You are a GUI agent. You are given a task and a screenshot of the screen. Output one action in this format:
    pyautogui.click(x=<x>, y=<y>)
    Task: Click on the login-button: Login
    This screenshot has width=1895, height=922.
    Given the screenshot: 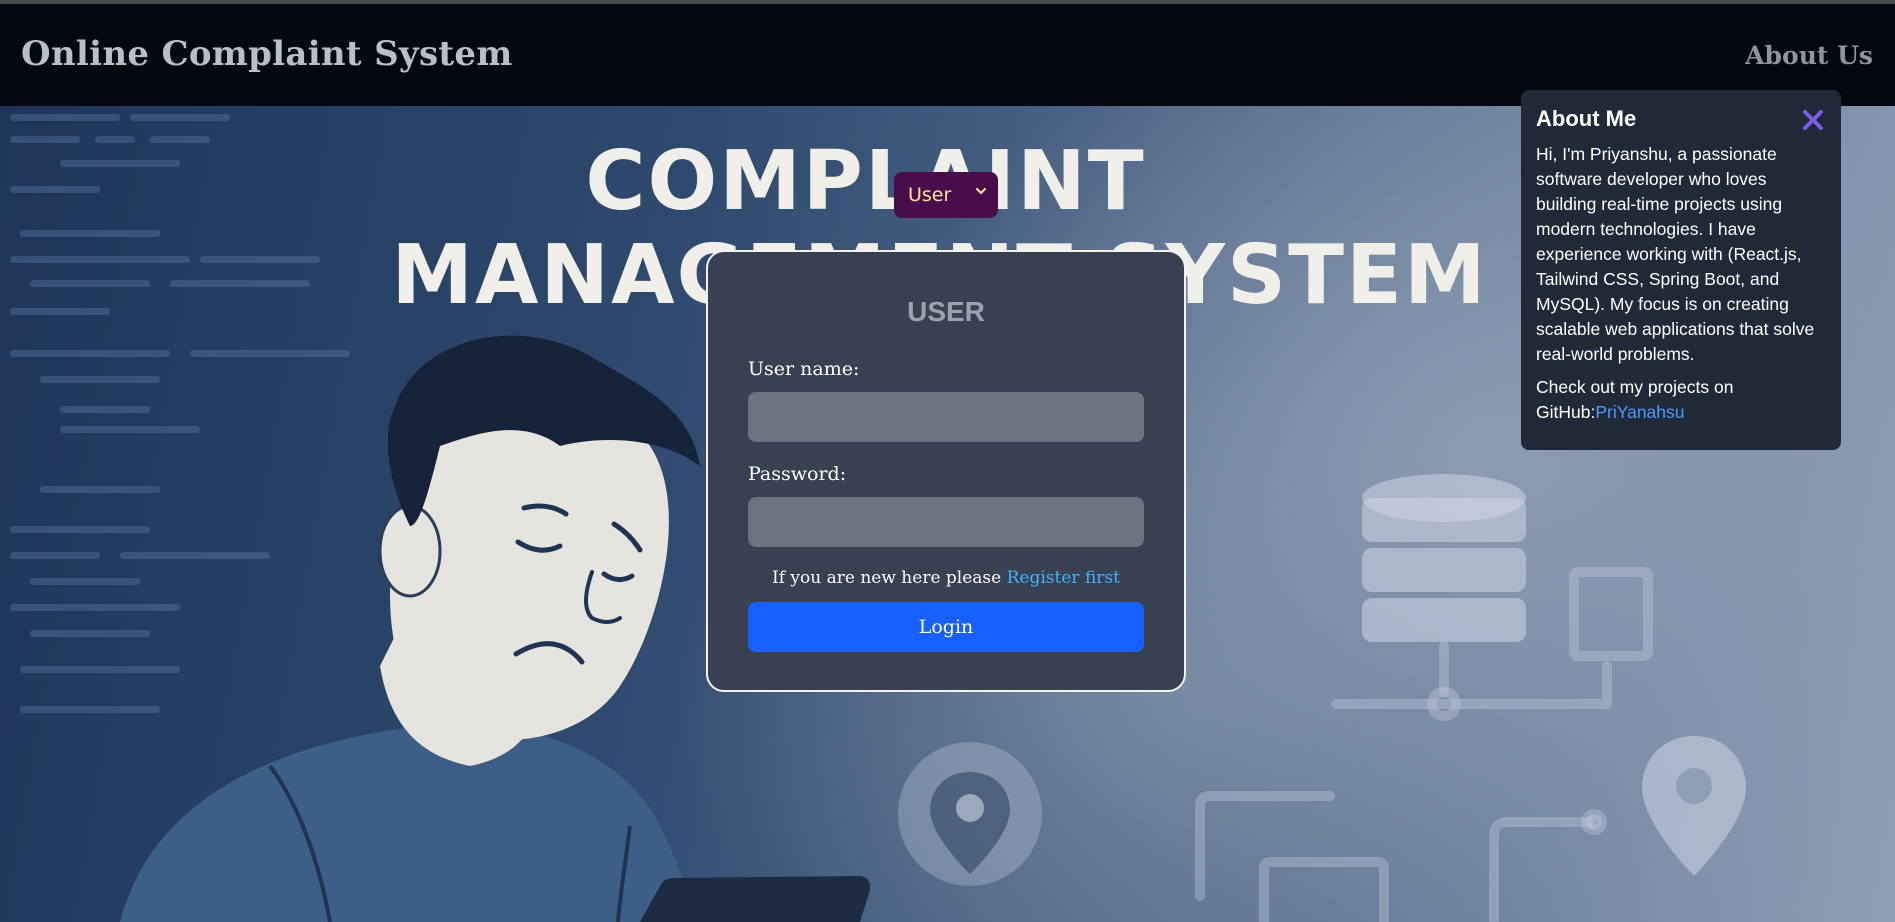 What is the action you would take?
    pyautogui.click(x=946, y=627)
    